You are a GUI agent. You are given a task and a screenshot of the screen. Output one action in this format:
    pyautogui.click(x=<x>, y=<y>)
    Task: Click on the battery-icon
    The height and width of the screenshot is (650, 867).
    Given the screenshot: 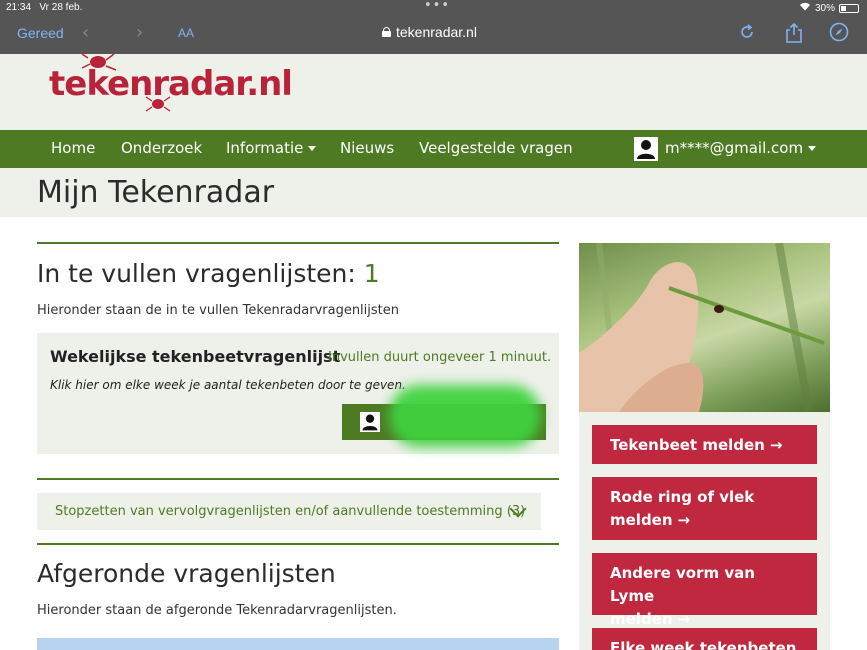 What is the action you would take?
    pyautogui.click(x=849, y=8)
    